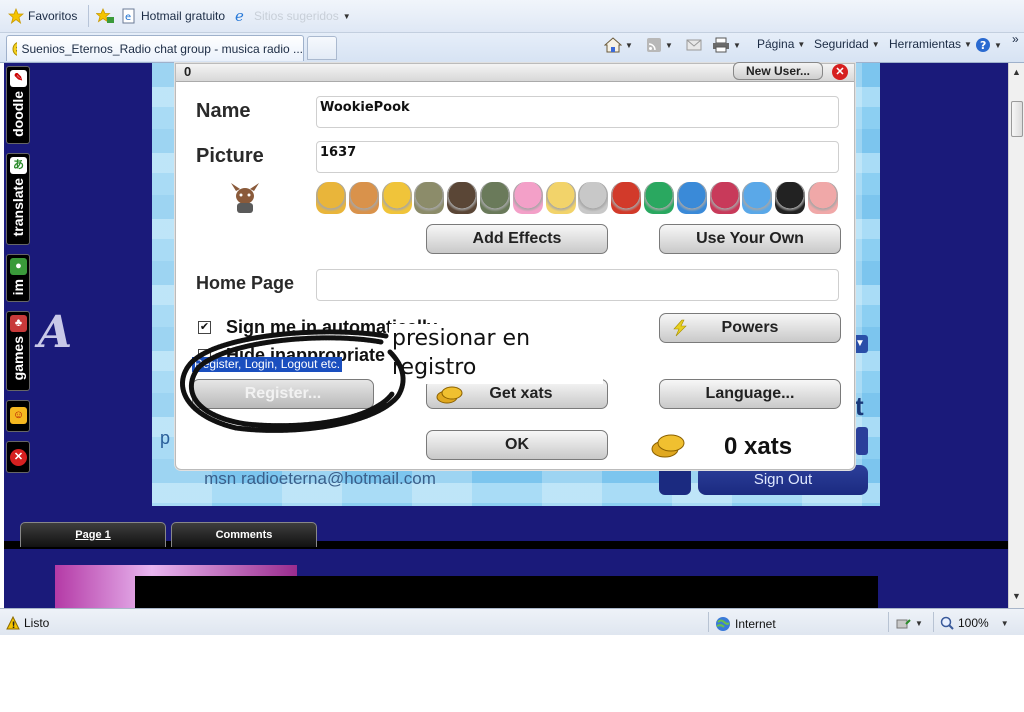  I want to click on sidebar-item-label: doodle, so click(18, 114).